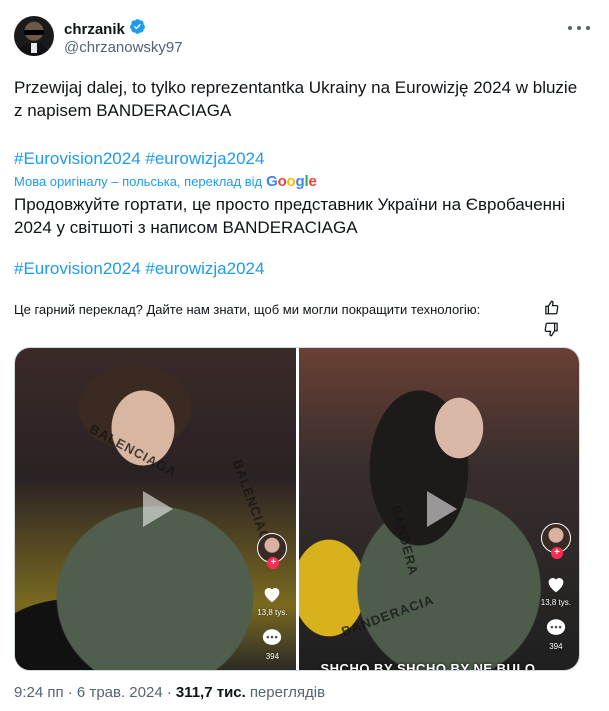  What do you see at coordinates (547, 321) in the screenshot?
I see `feedback-buttons` at bounding box center [547, 321].